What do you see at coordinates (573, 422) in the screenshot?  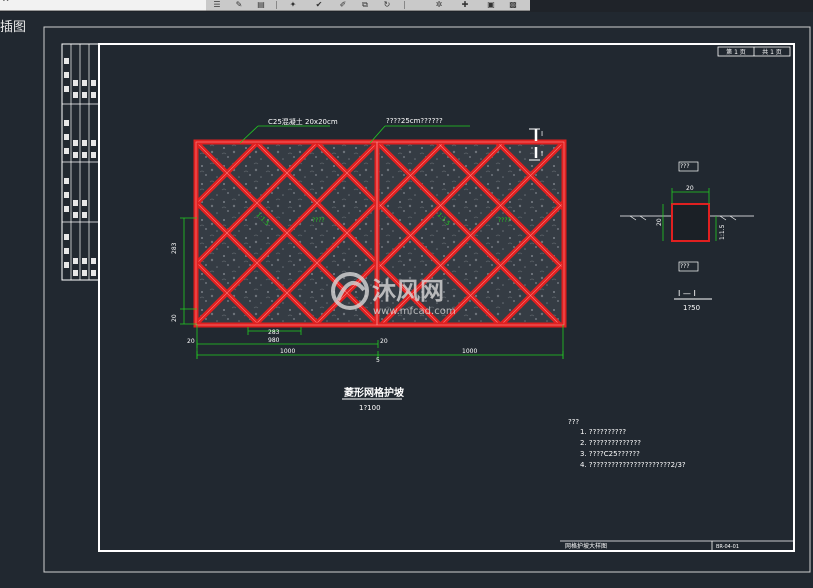 I see `notes-heading: ???` at bounding box center [573, 422].